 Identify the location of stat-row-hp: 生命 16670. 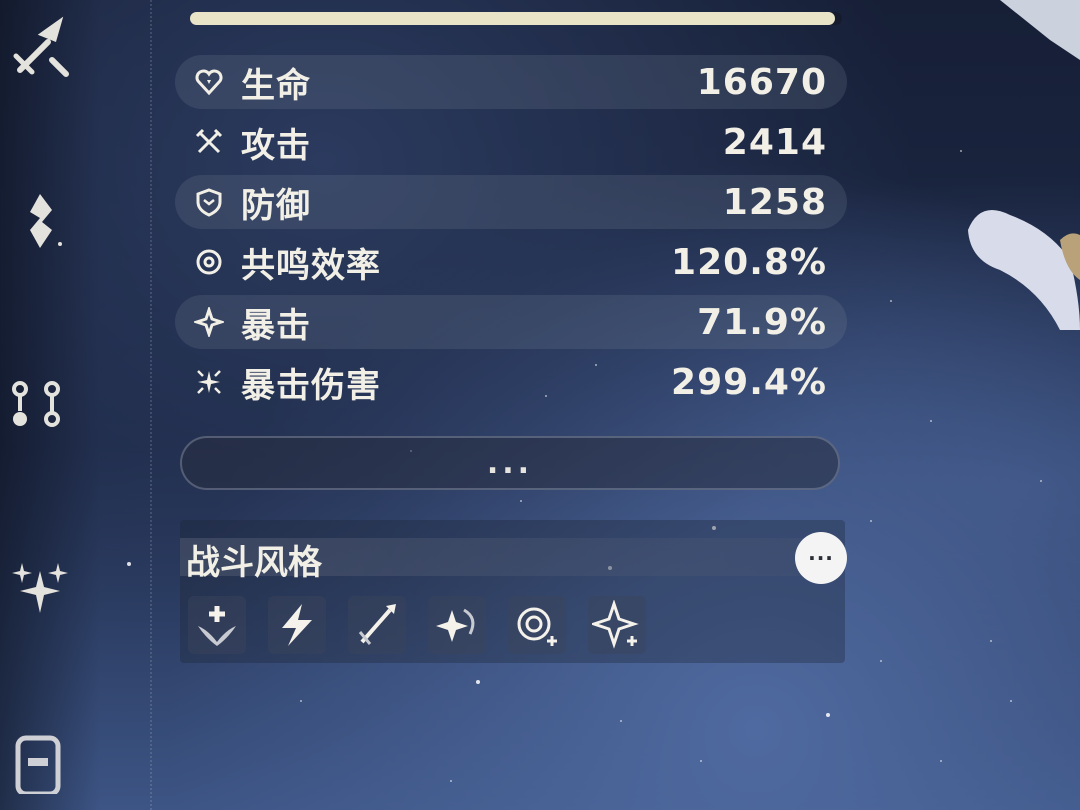
(511, 82).